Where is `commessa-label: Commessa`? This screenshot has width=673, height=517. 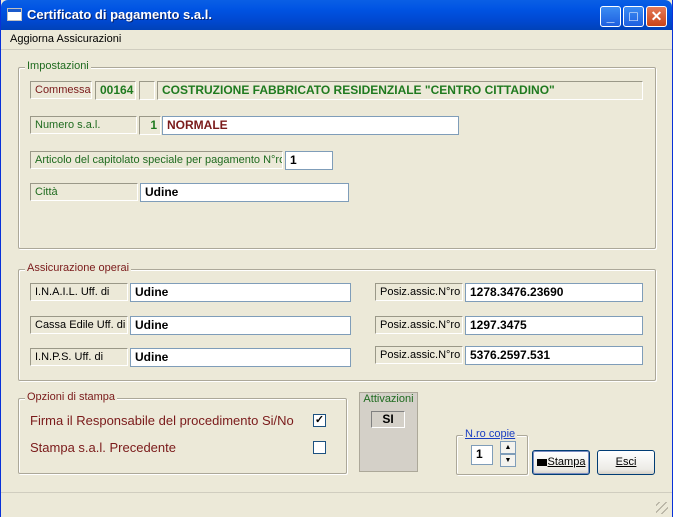 commessa-label: Commessa is located at coordinates (61, 90).